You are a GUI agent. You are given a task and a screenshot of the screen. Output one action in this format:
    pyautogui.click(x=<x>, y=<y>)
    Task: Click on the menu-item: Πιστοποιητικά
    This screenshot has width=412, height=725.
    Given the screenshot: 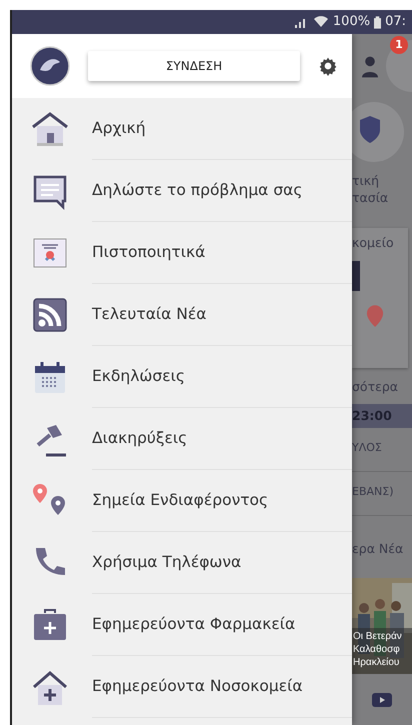 What is the action you would take?
    pyautogui.click(x=149, y=252)
    